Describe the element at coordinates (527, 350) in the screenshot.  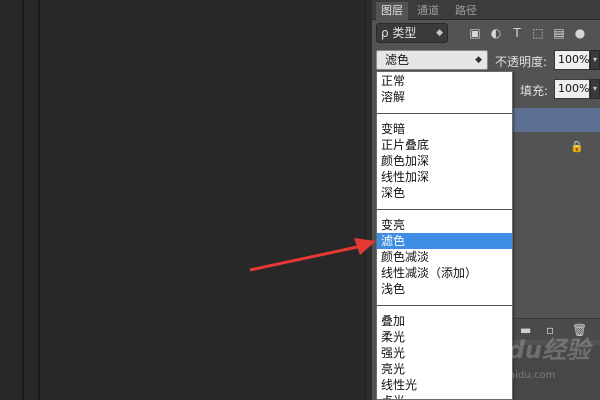
I see `watermark-logo: Baidu经验` at that location.